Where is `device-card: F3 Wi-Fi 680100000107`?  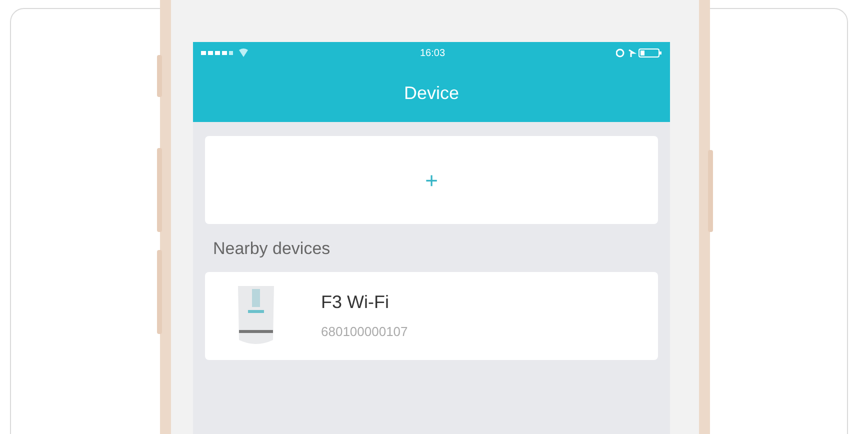
device-card: F3 Wi-Fi 680100000107 is located at coordinates (431, 316).